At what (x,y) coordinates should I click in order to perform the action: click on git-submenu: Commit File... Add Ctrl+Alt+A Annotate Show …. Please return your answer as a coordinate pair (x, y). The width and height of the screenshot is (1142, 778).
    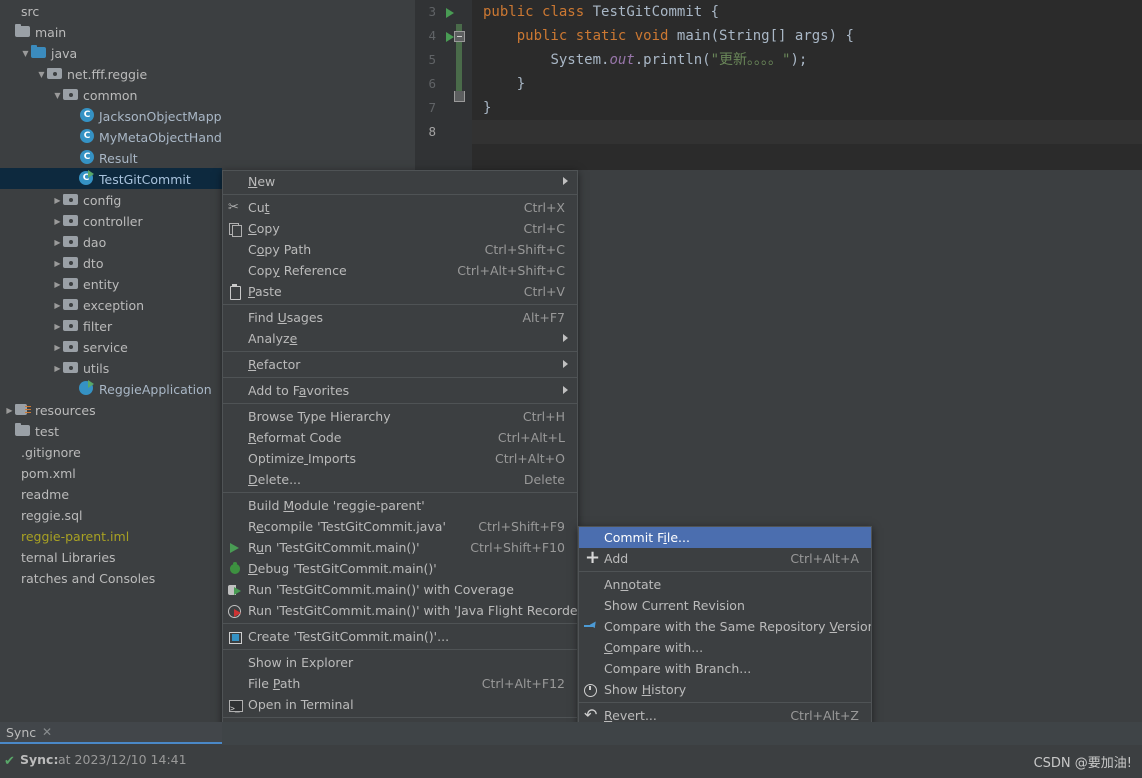
    Looking at the image, I should click on (725, 638).